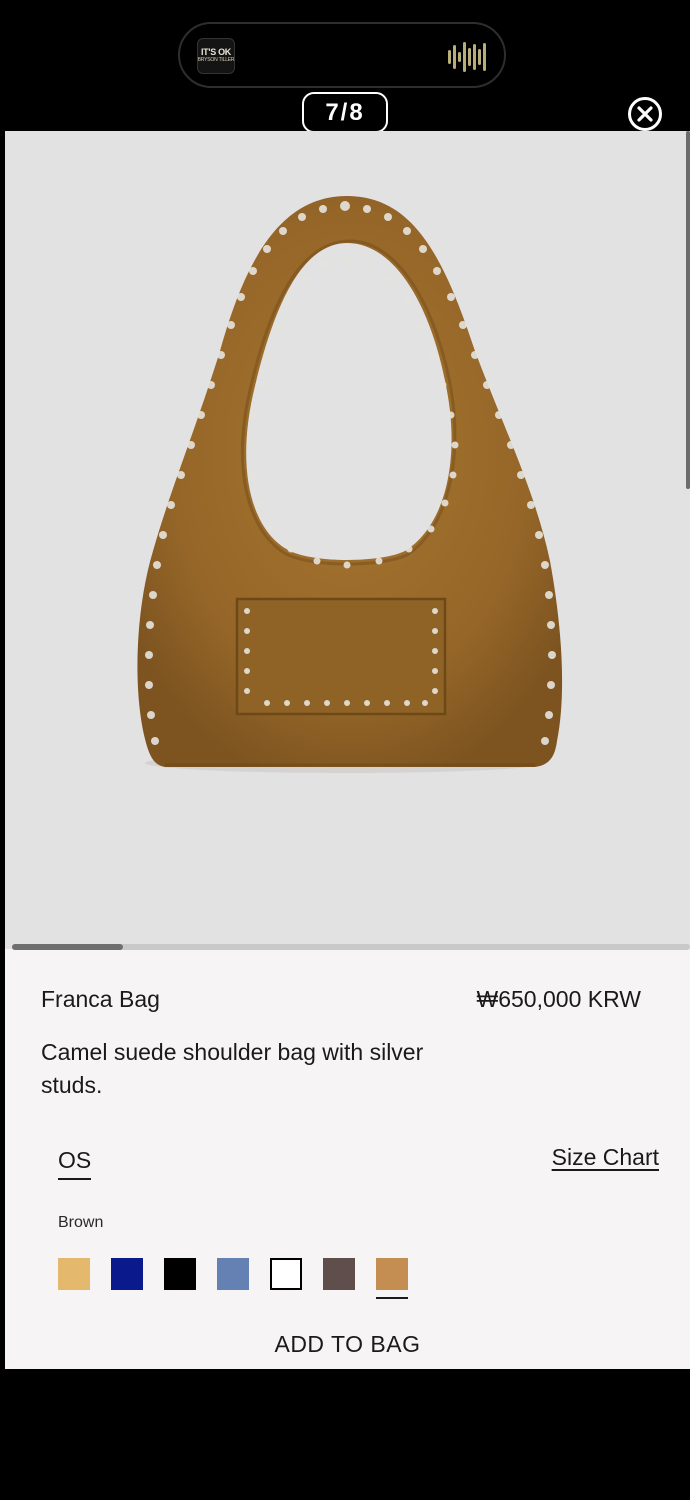  What do you see at coordinates (392, 1278) in the screenshot?
I see `swatch-brown` at bounding box center [392, 1278].